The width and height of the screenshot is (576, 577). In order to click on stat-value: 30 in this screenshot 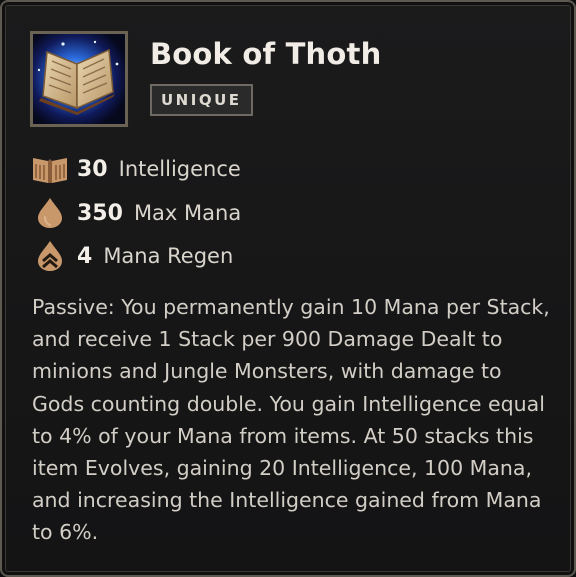, I will do `click(92, 169)`.